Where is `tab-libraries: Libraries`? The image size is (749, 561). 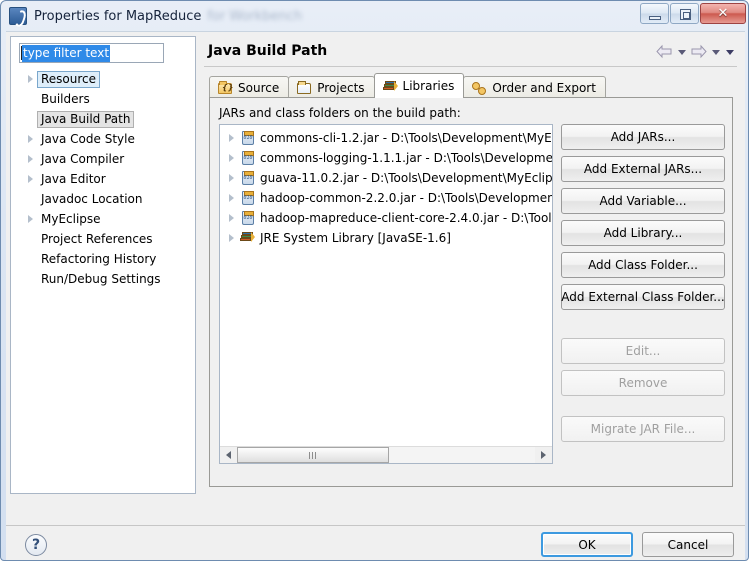 tab-libraries: Libraries is located at coordinates (419, 85).